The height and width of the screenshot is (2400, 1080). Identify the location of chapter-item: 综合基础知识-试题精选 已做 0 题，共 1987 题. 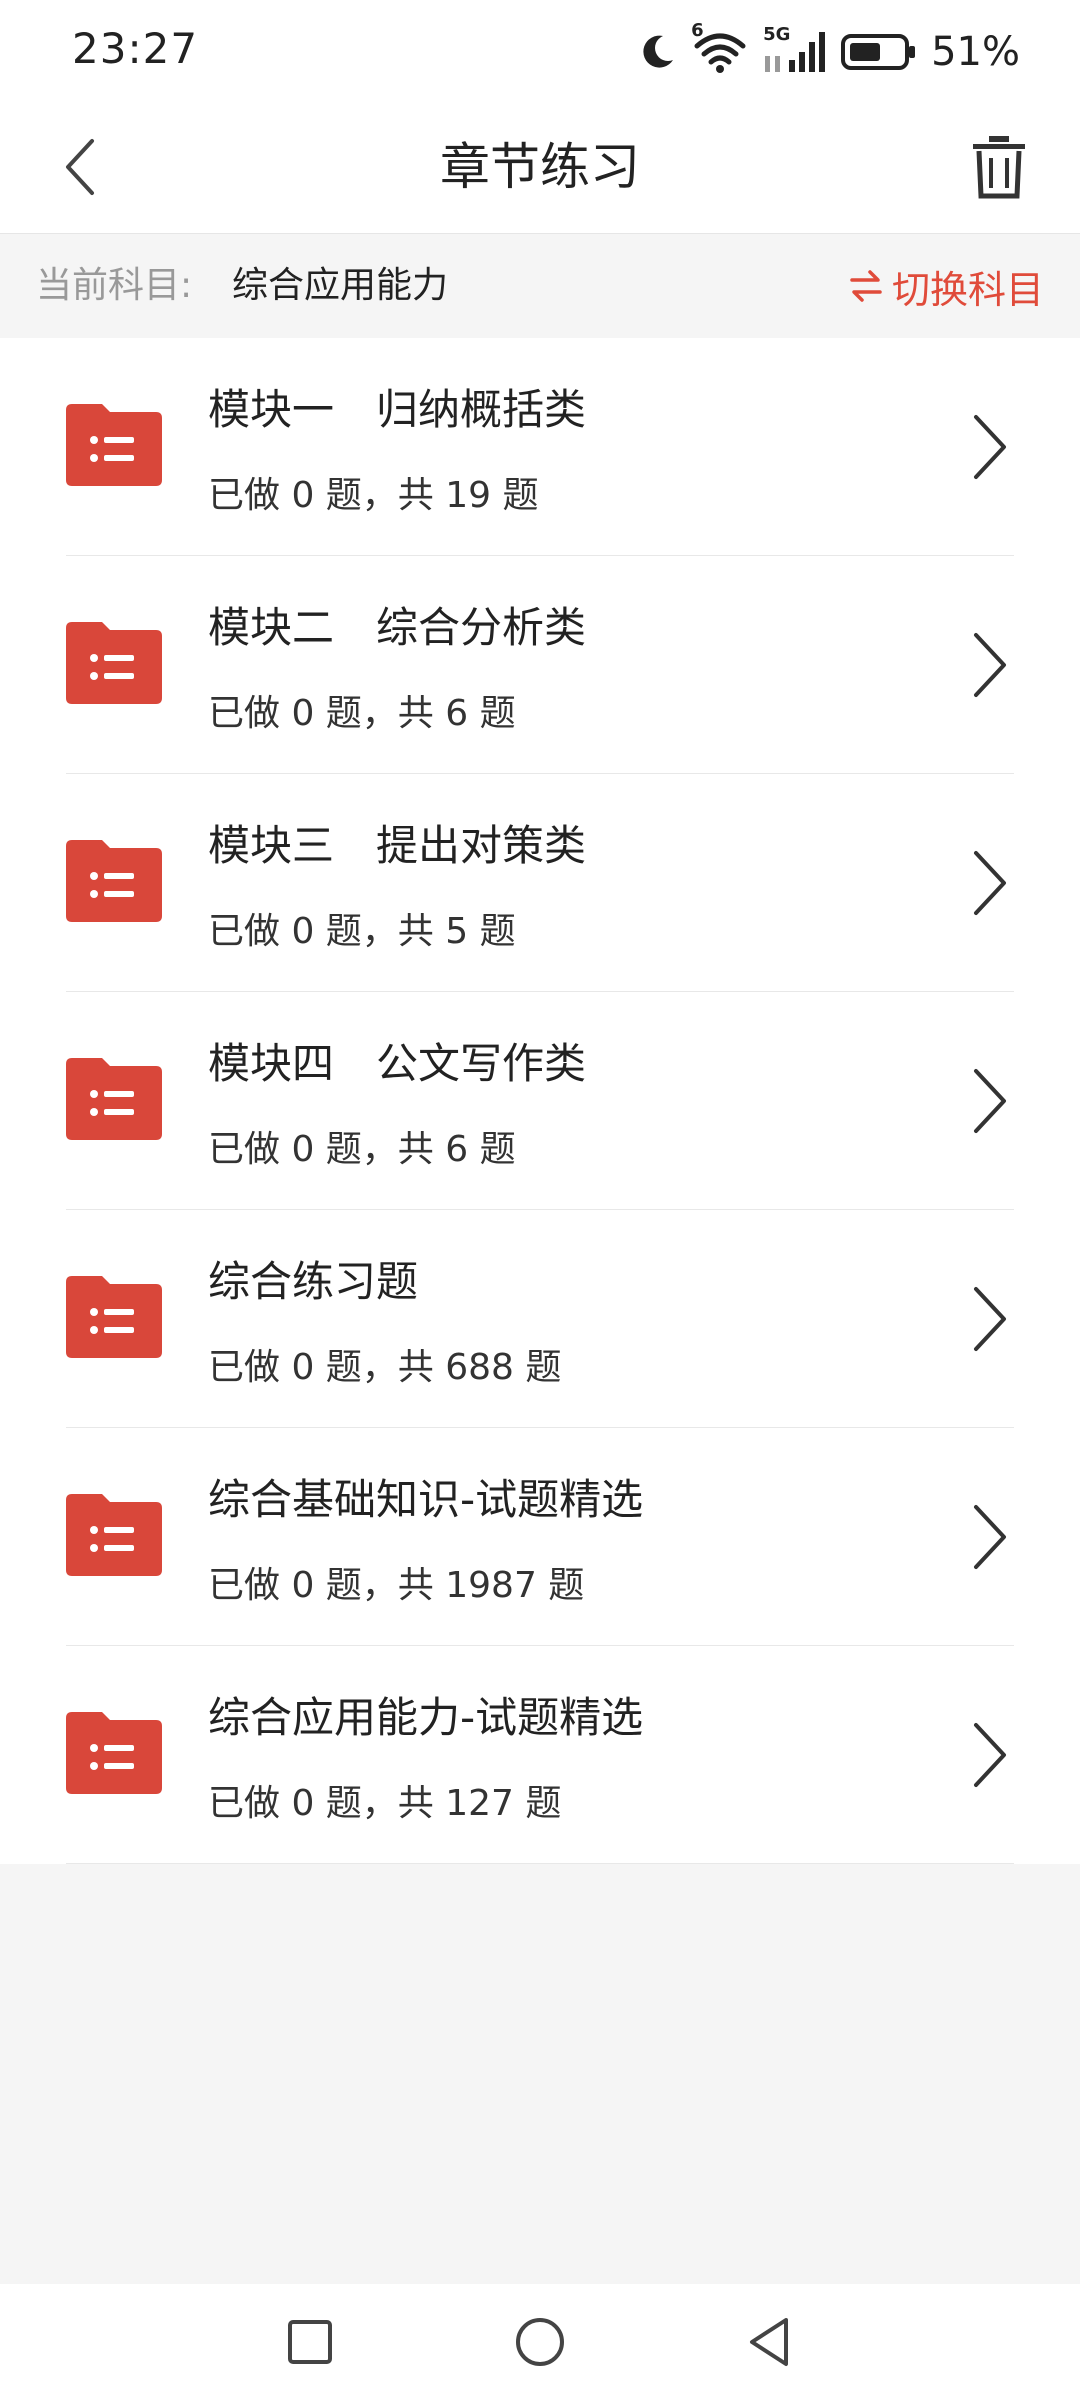
(540, 1537).